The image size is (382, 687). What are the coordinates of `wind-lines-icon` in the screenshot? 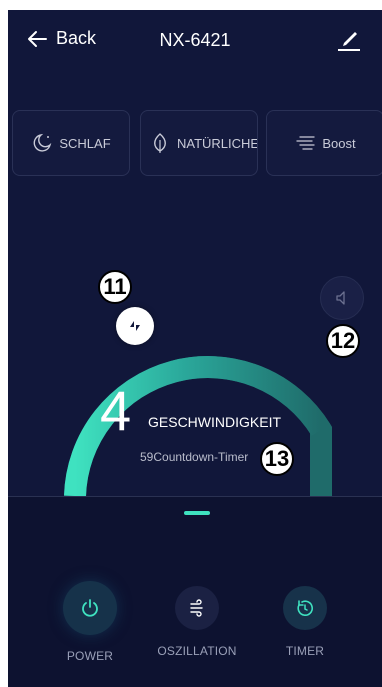 It's located at (306, 143).